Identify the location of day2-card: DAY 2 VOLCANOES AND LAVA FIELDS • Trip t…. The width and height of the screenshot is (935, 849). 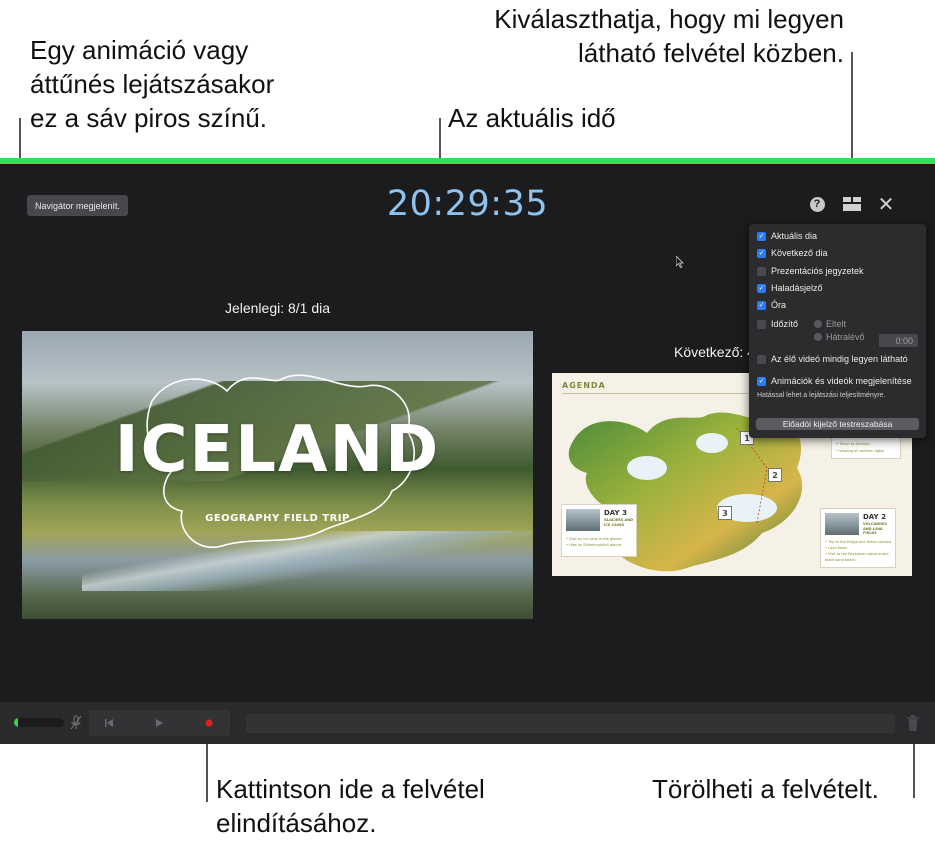
(858, 538).